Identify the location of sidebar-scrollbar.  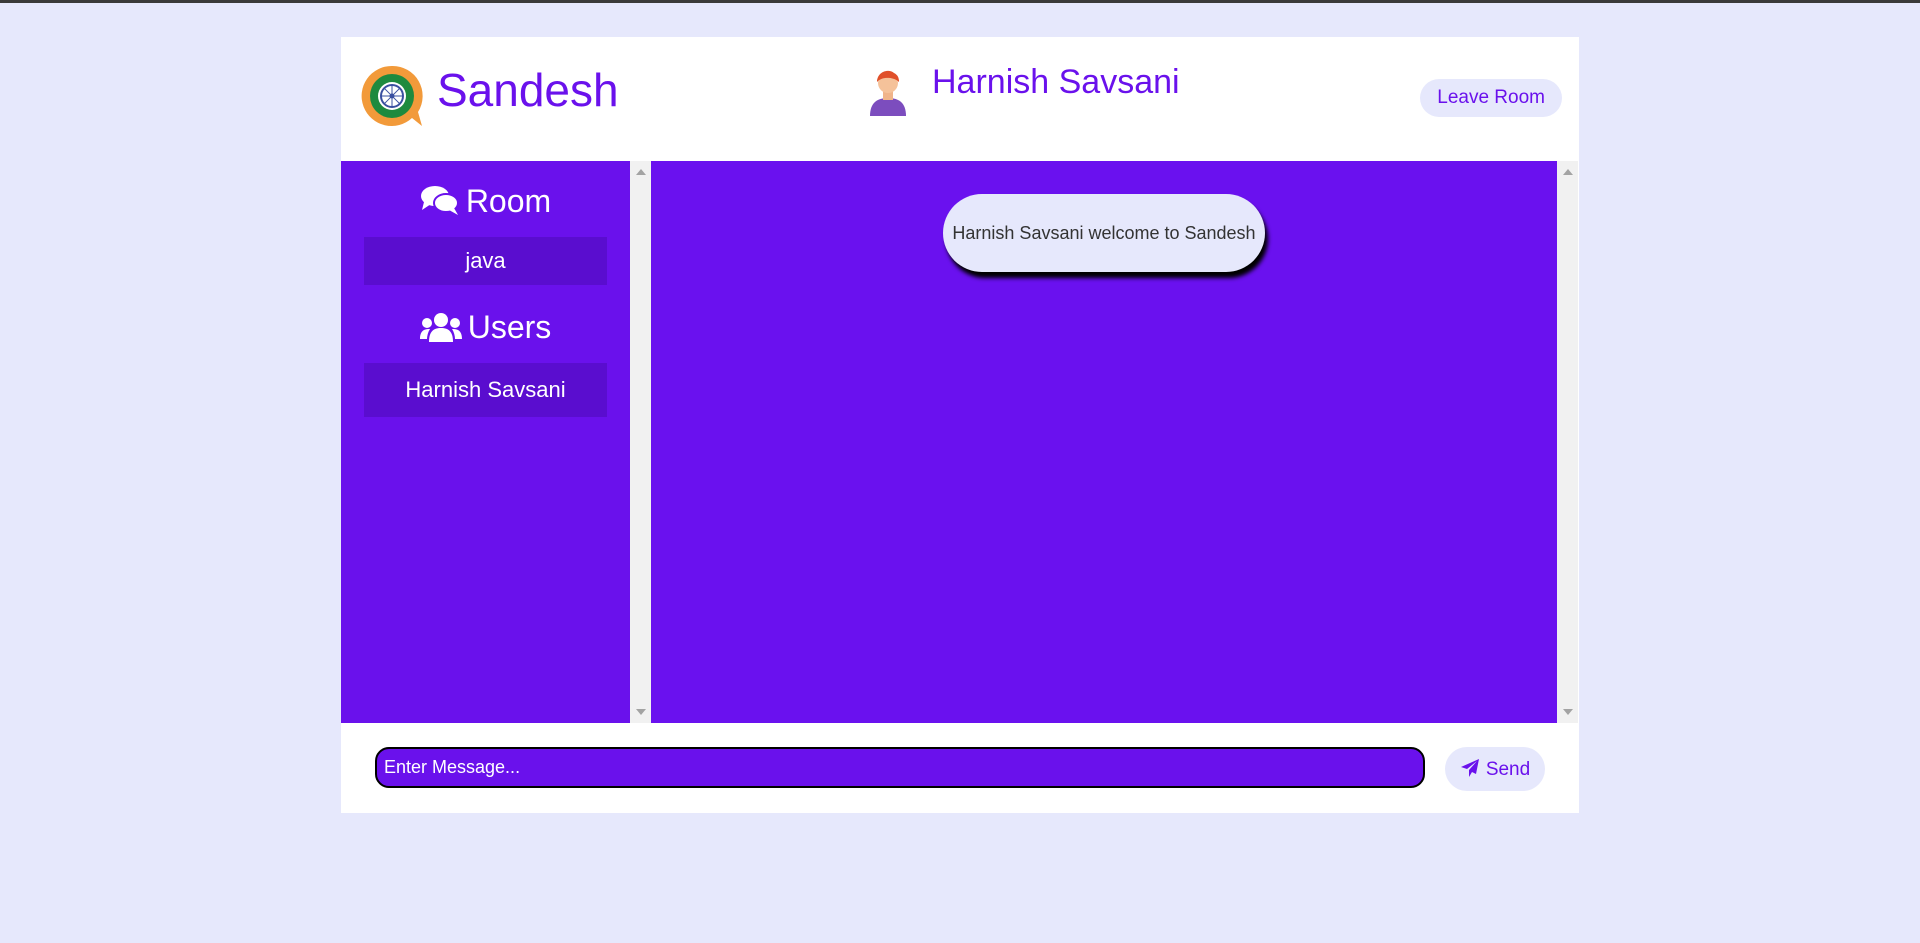
(640, 442).